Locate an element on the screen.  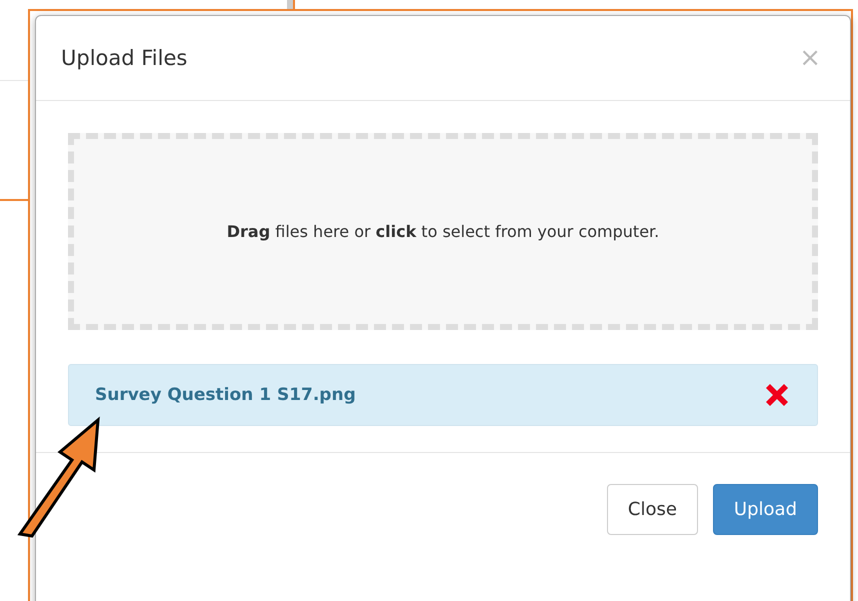
drop-zone-text: Drag files here or click to select from your computer. is located at coordinates (443, 231).